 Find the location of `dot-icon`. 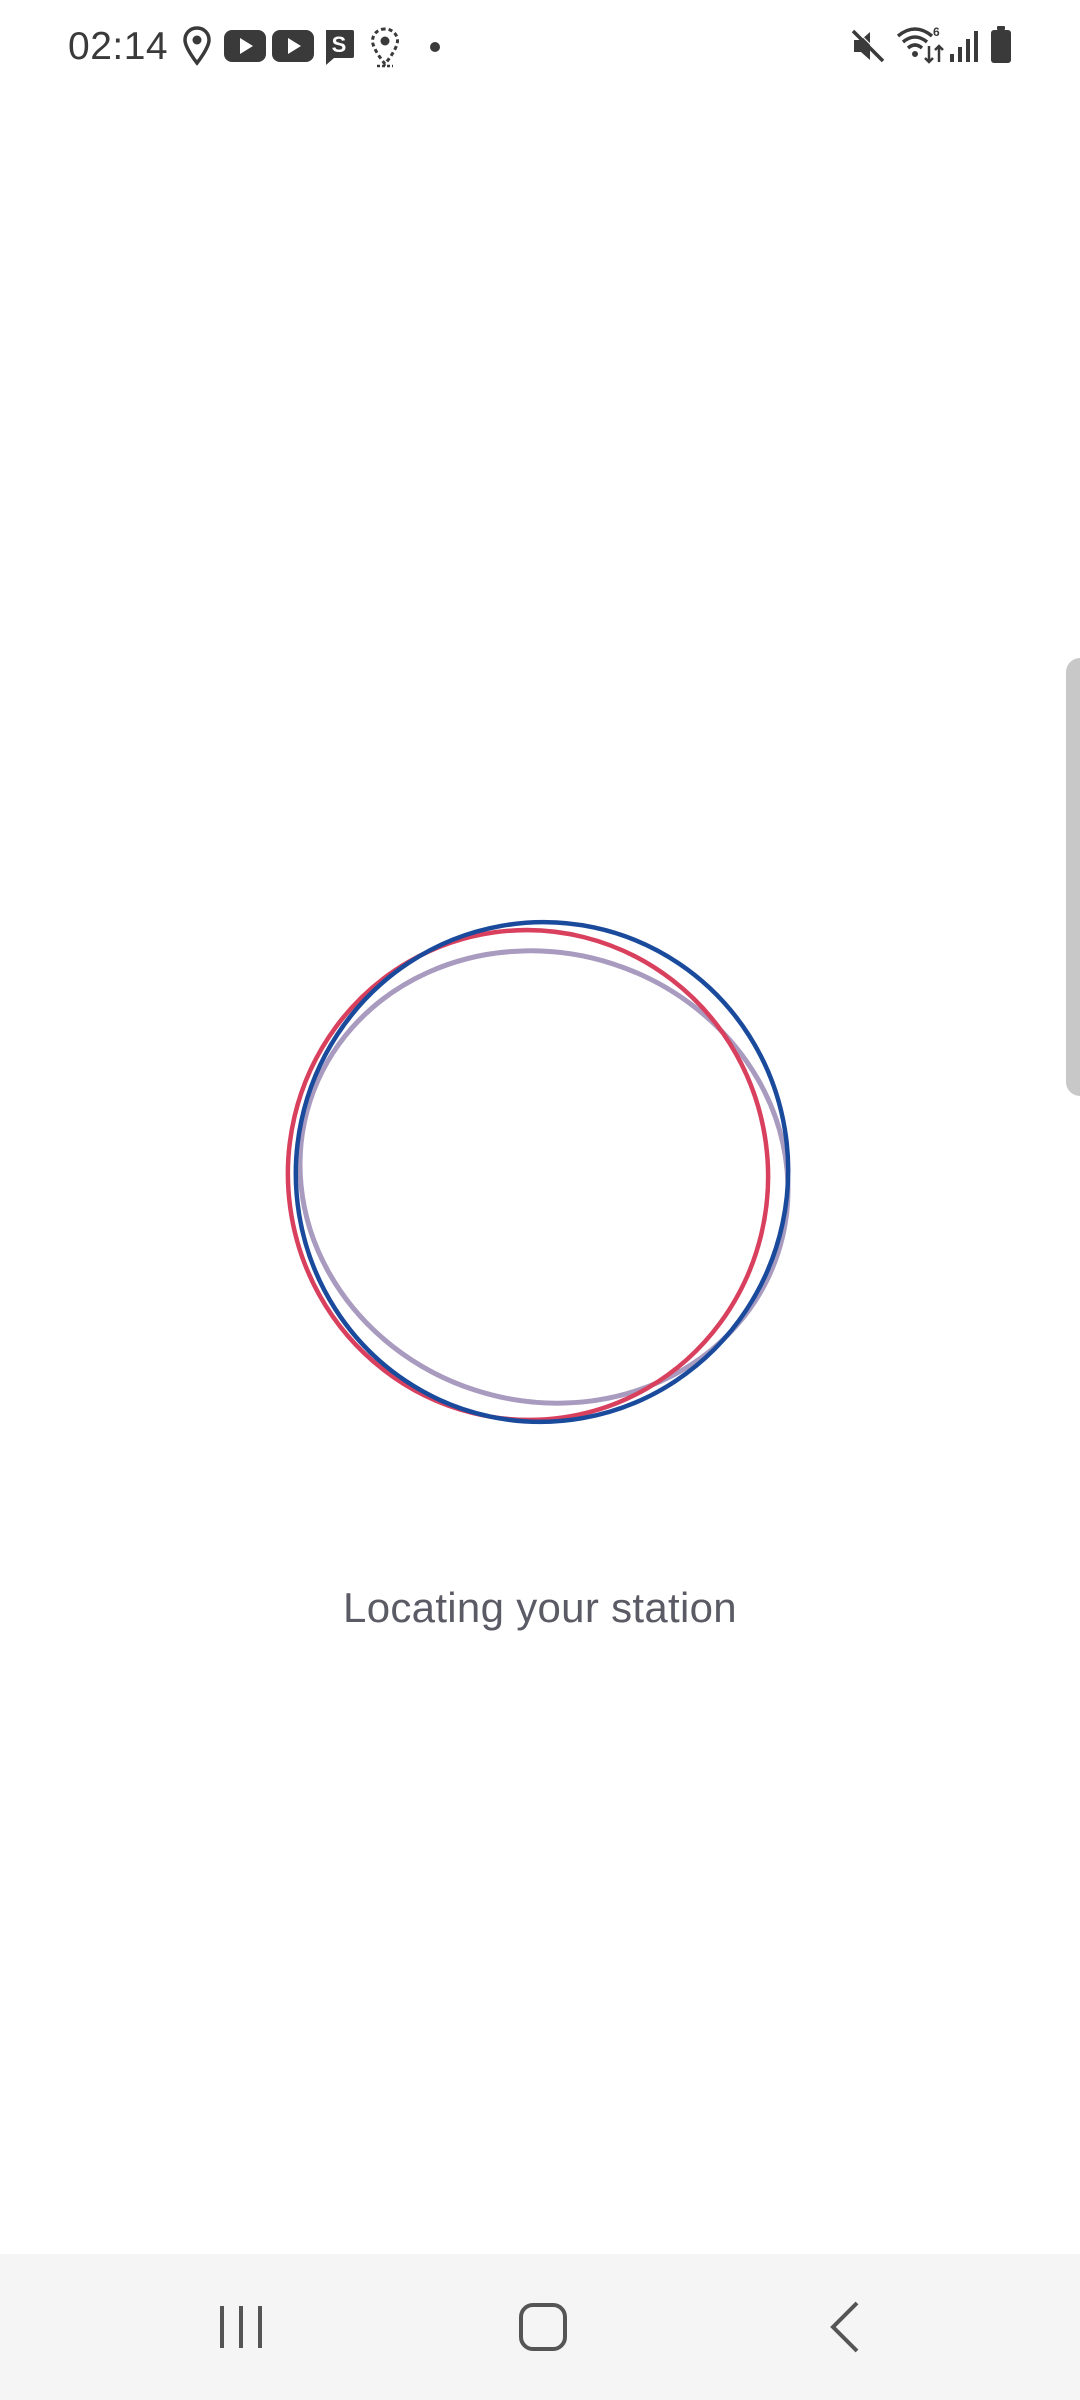

dot-icon is located at coordinates (435, 47).